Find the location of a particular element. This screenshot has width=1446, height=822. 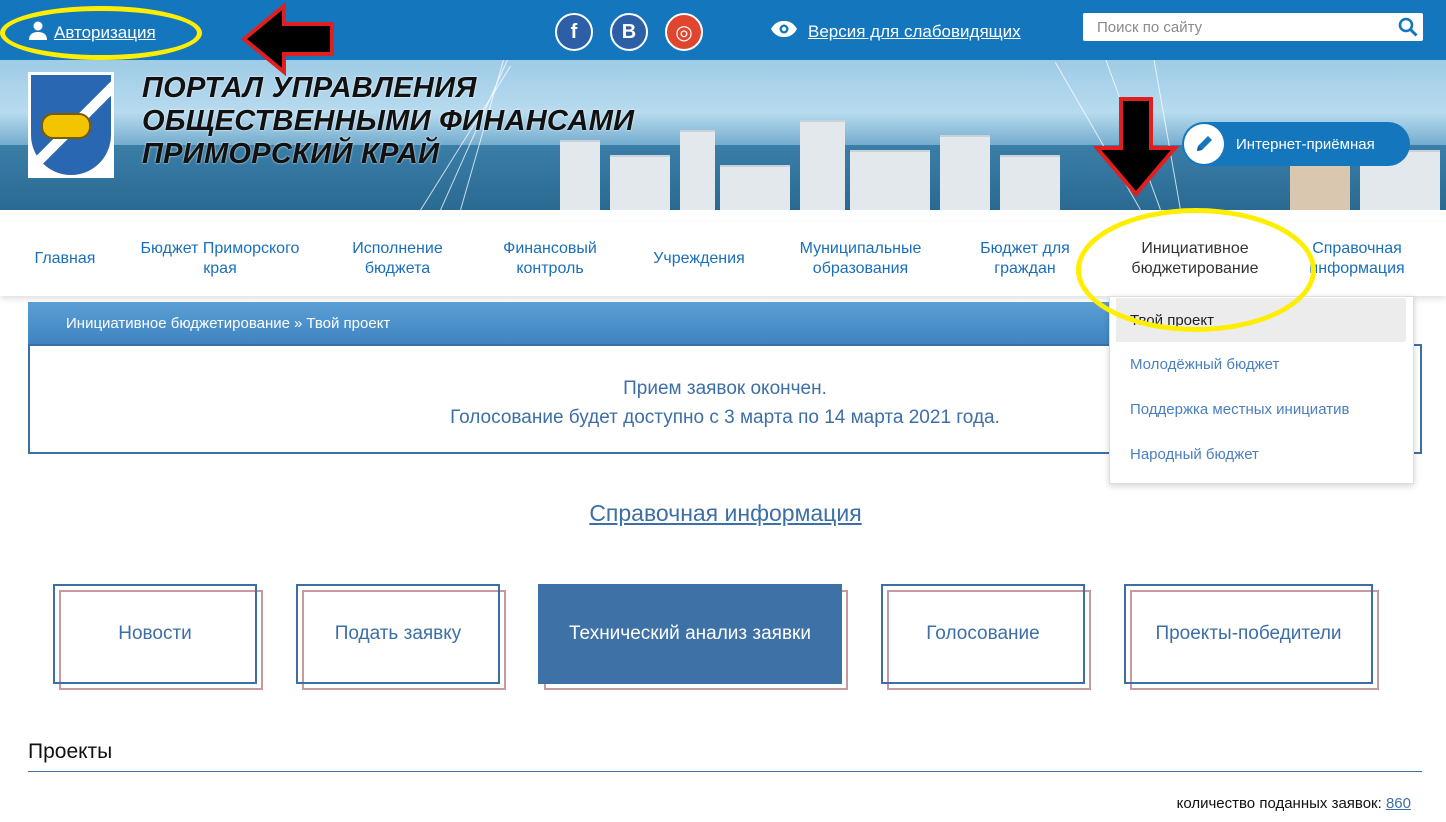

tile-winners: Проекты-победители is located at coordinates (1251, 637).